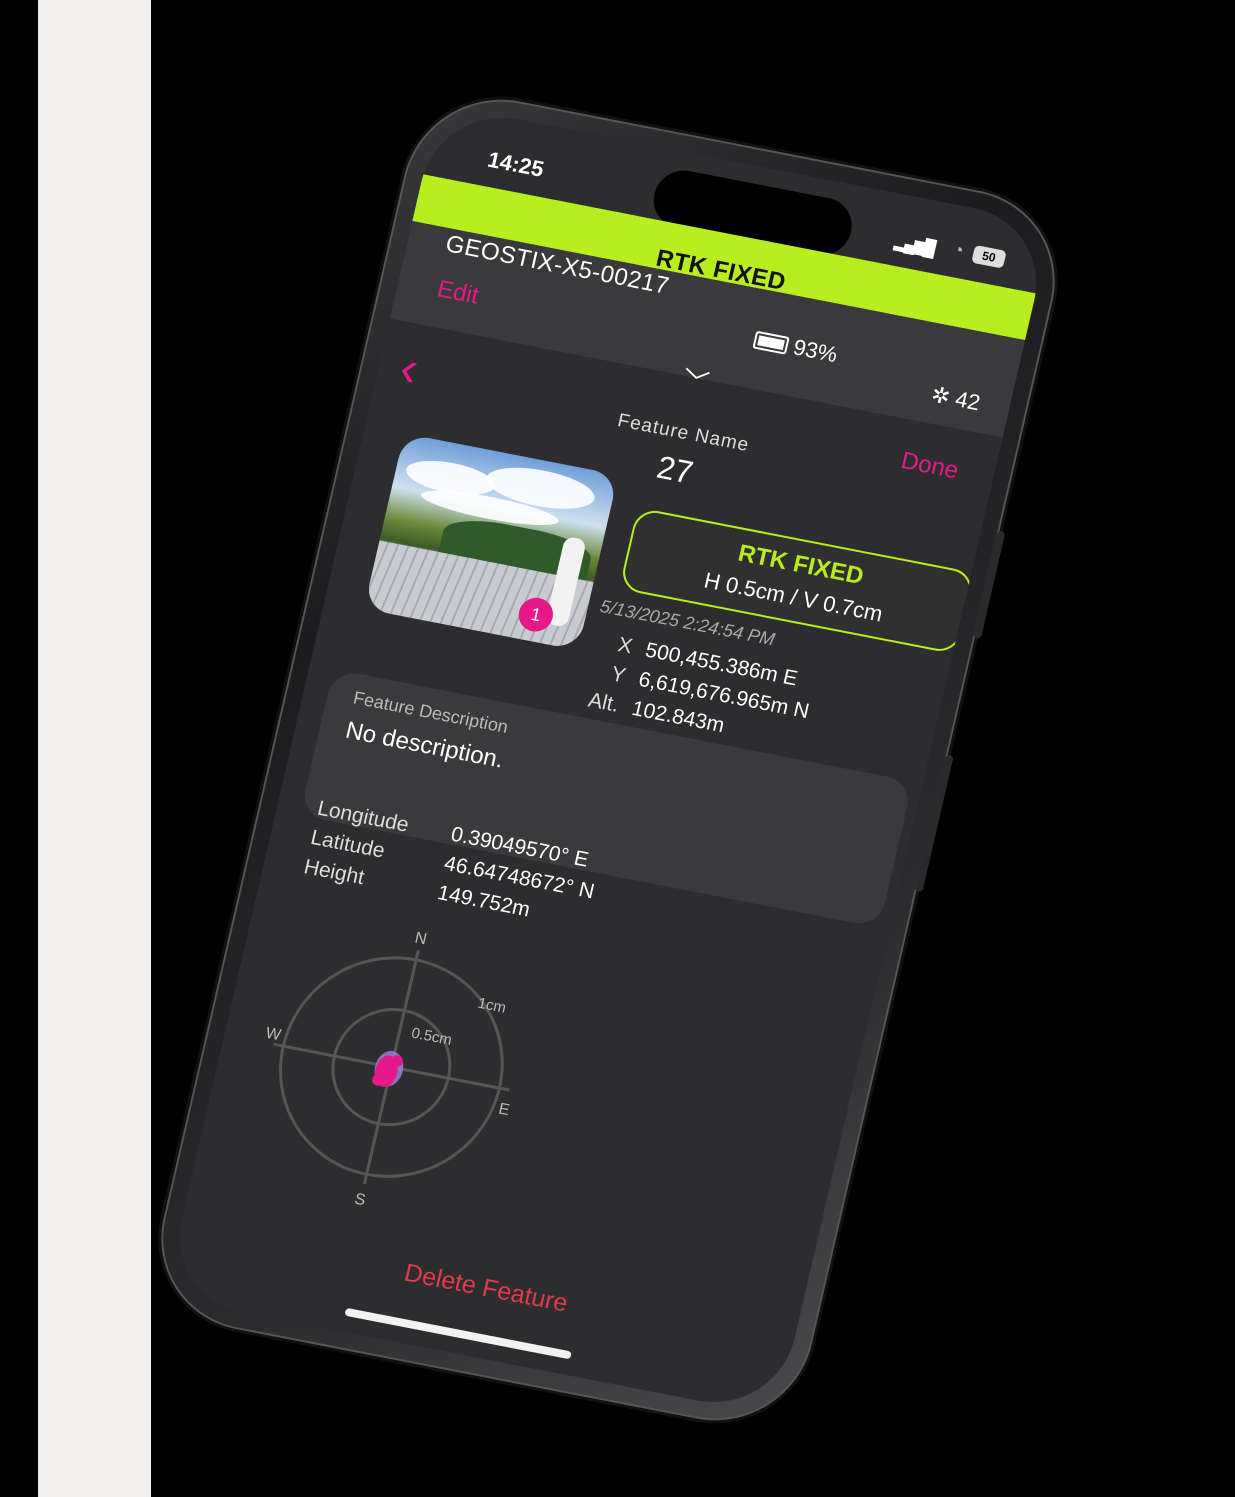  Describe the element at coordinates (492, 1006) in the screenshot. I see `ring-label-outer: 1cm` at that location.